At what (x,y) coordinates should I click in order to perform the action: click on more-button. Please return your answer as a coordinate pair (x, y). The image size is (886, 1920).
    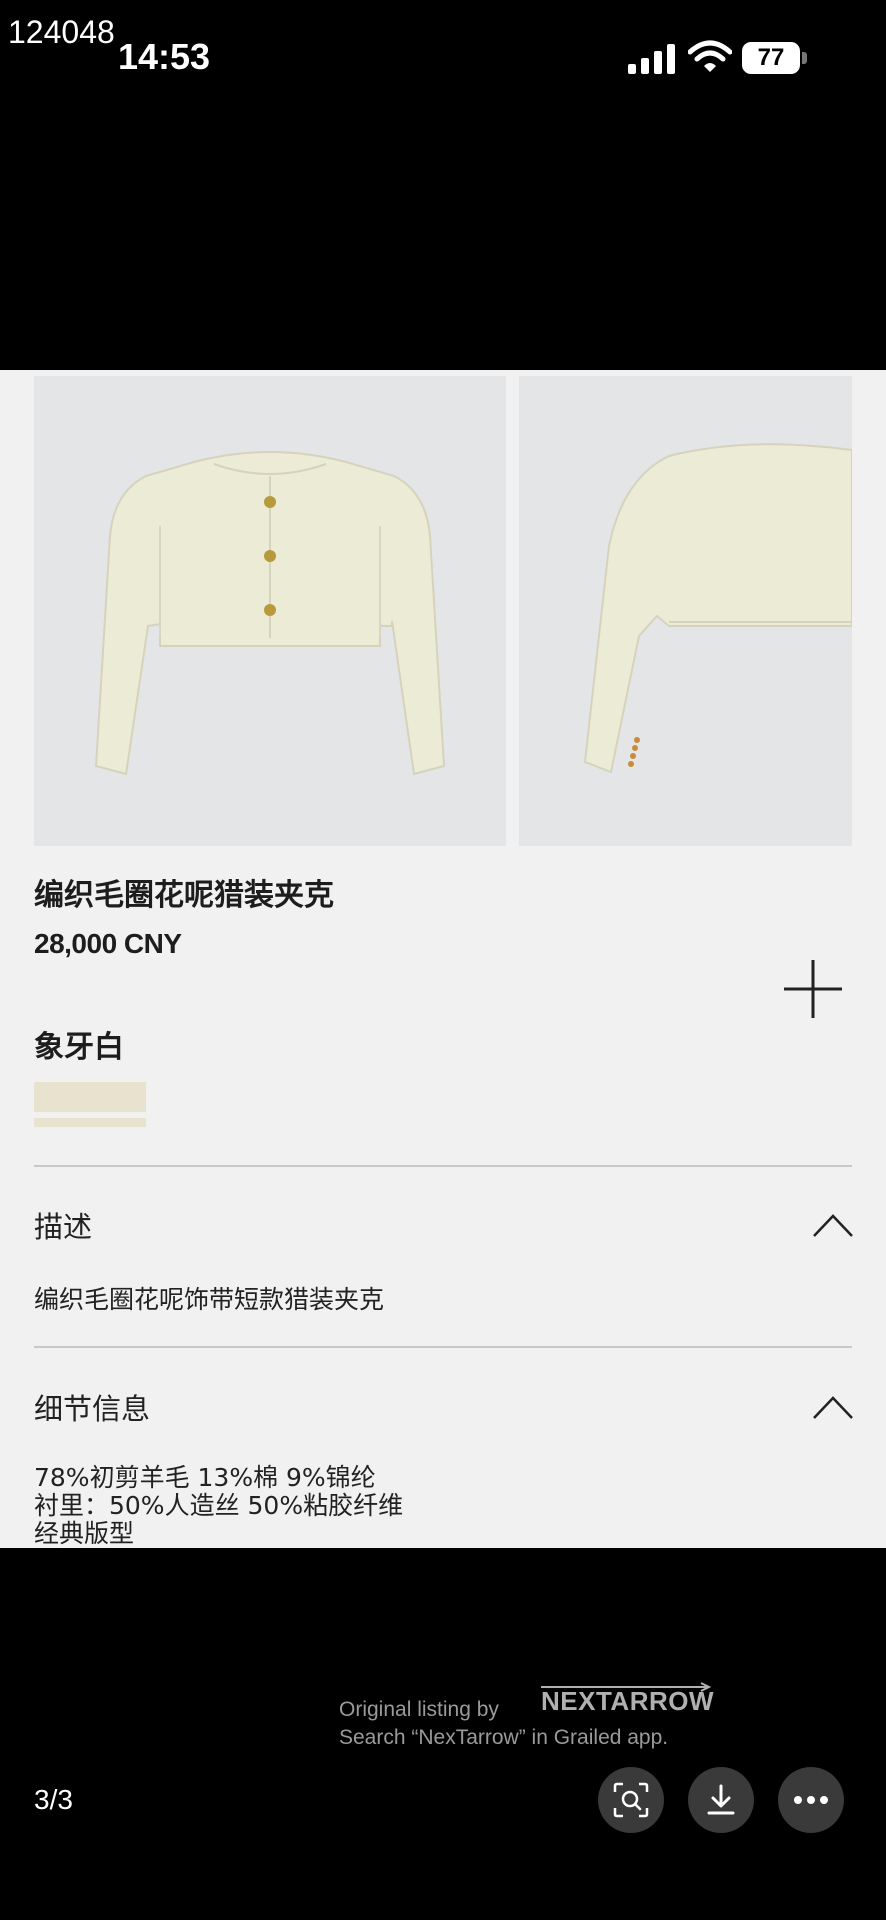
    Looking at the image, I should click on (811, 1800).